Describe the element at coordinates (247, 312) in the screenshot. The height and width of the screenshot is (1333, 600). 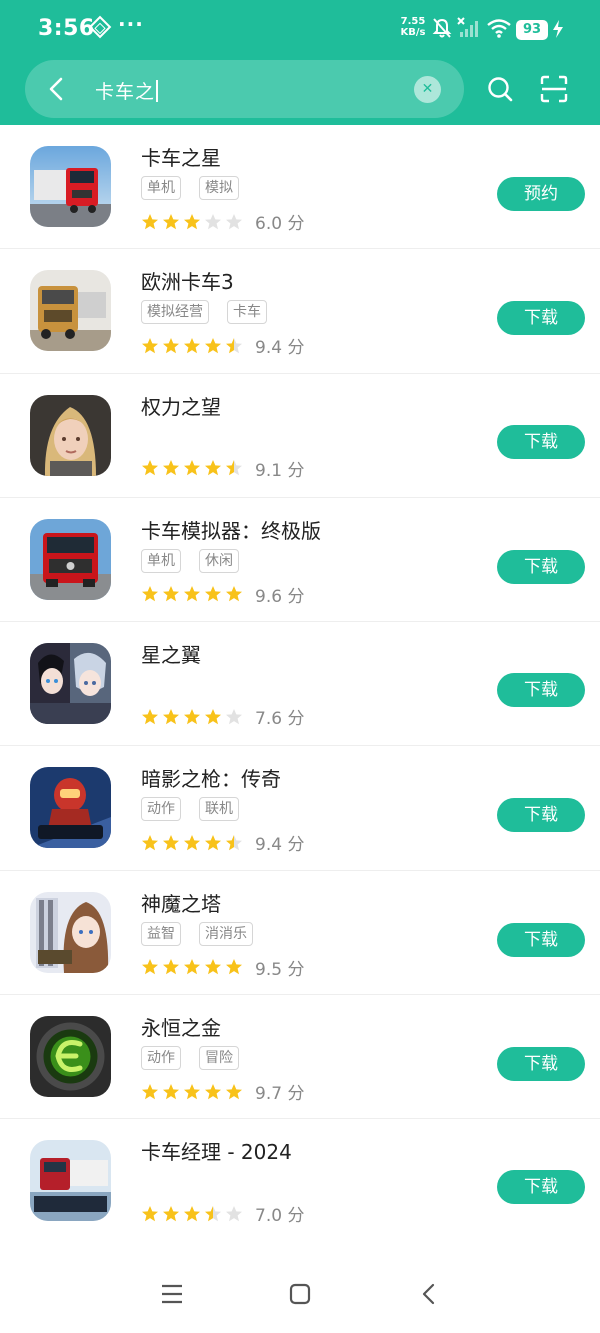
I see `tag: 卡车` at that location.